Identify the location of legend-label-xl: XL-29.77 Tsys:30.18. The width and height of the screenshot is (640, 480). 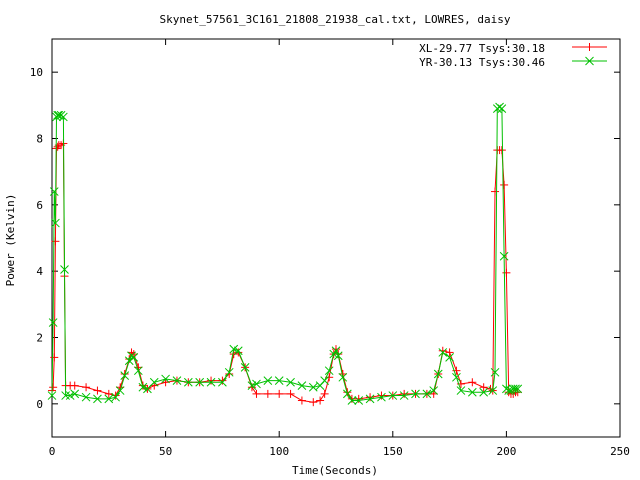
(482, 48).